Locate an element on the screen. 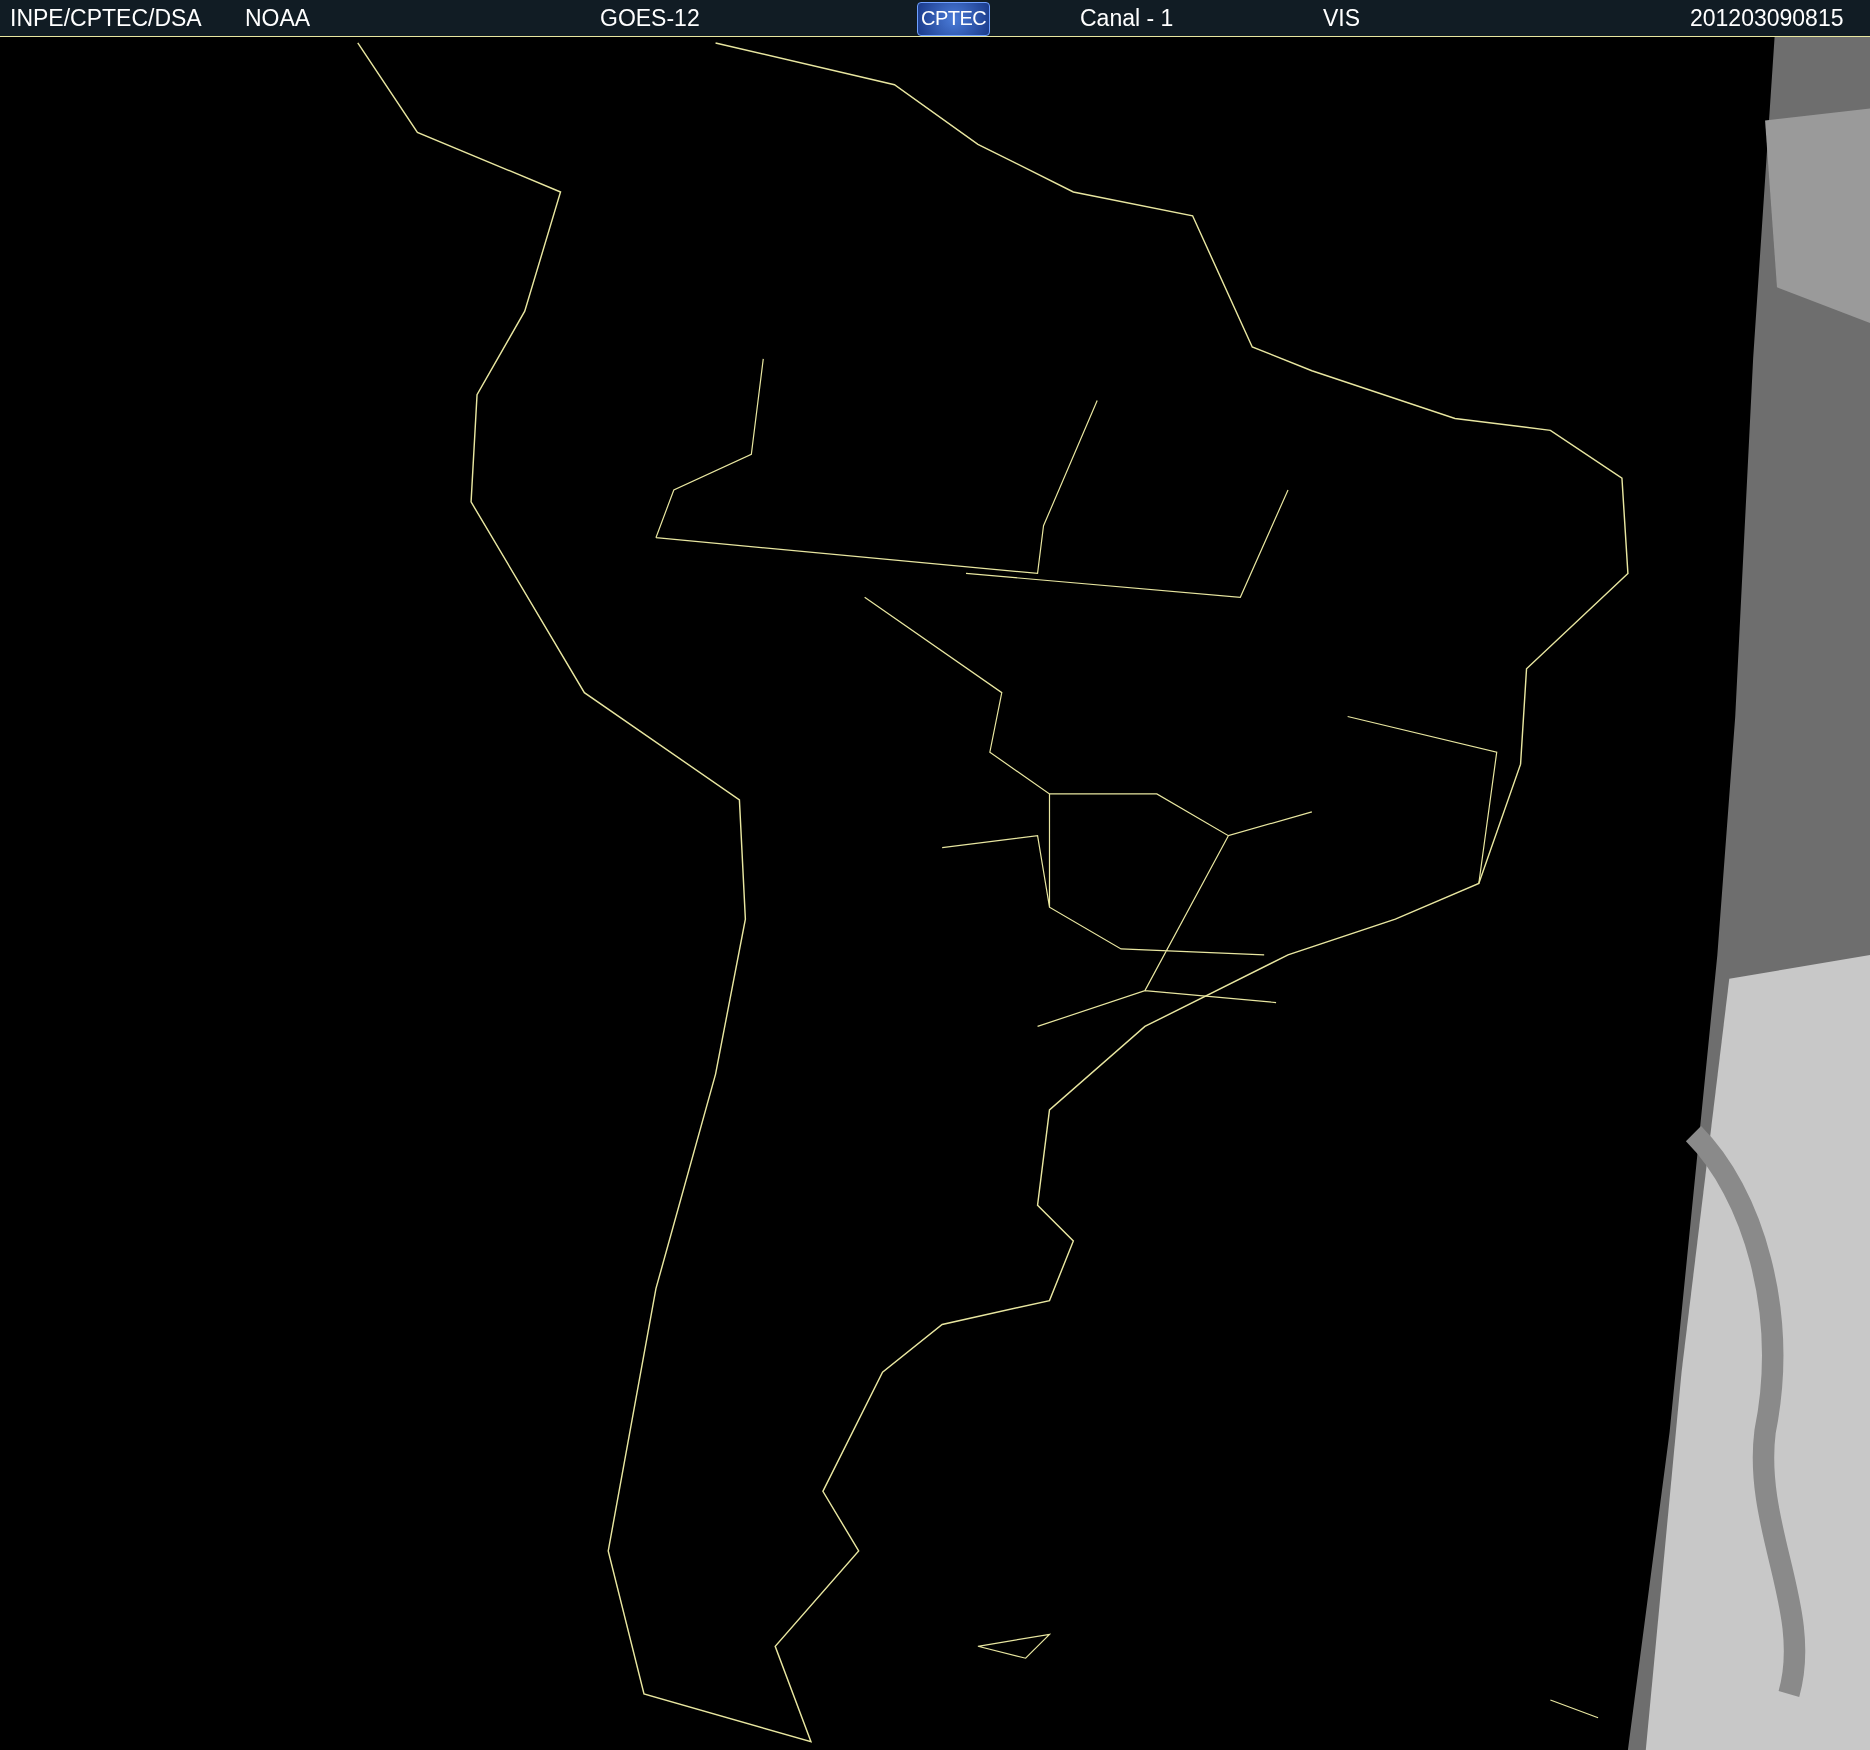 The image size is (1870, 1750). source-label: INPE/CPTEC/DSA is located at coordinates (106, 17).